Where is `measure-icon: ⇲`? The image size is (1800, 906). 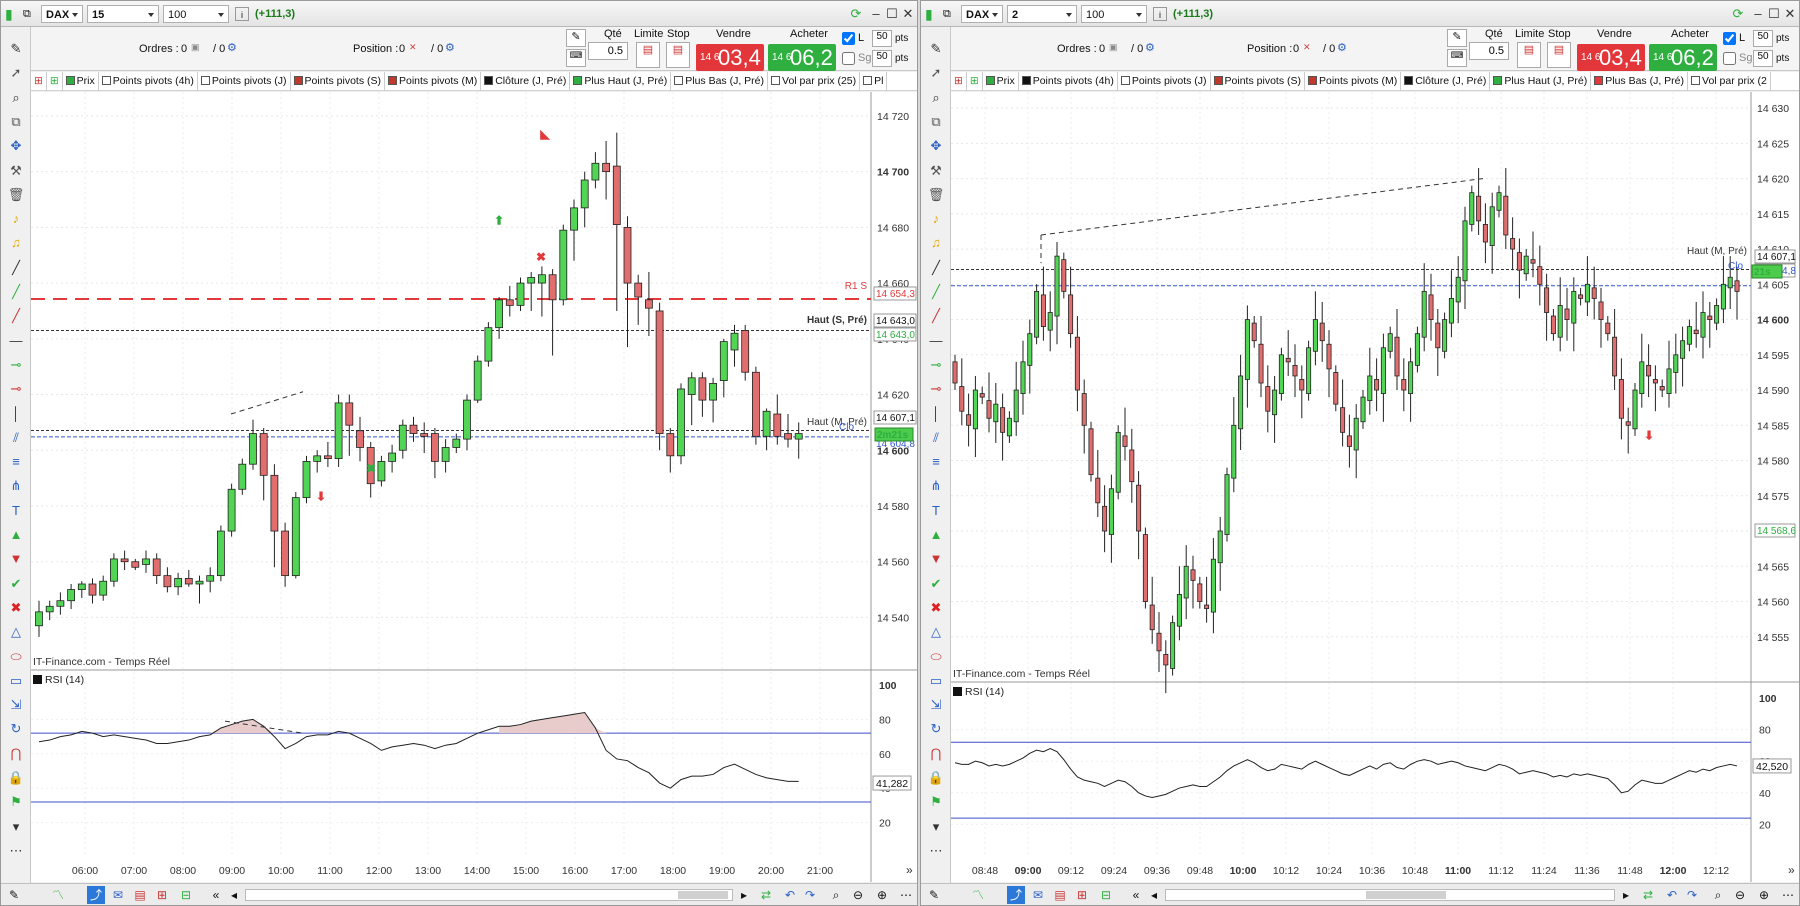
measure-icon: ⇲ is located at coordinates (16, 705).